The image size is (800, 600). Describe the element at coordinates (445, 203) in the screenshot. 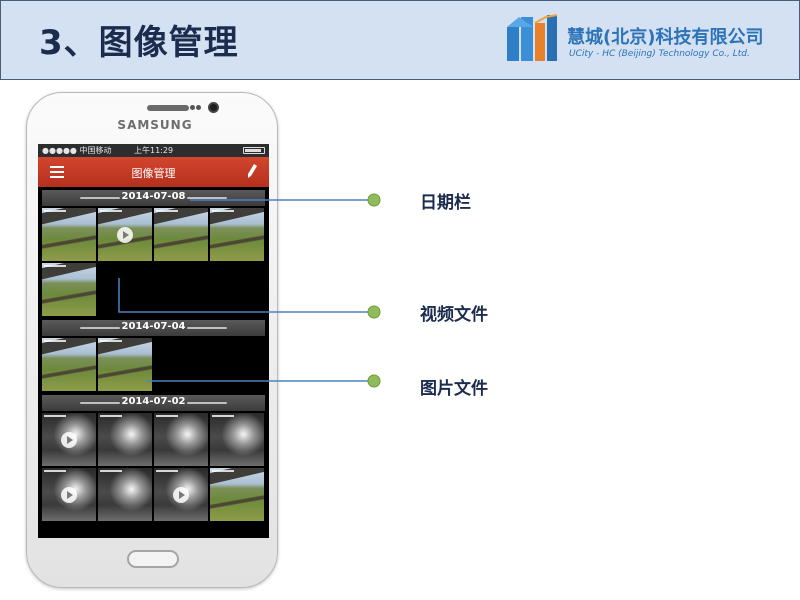

I see `callout-label-date-bar: 日期栏` at that location.